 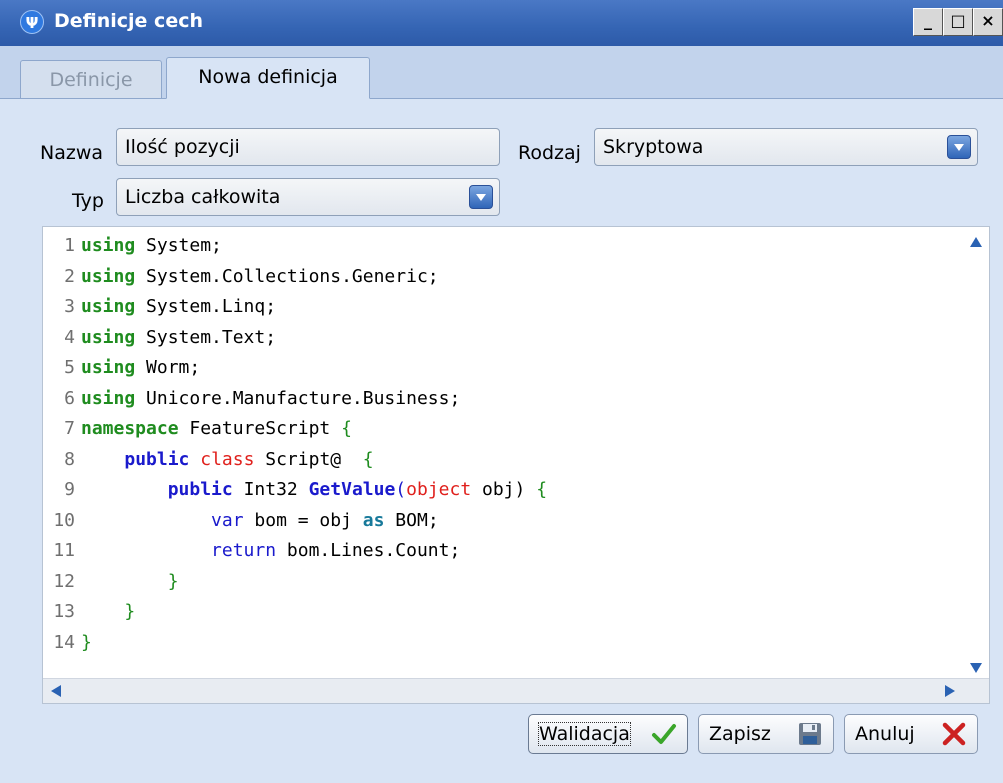 I want to click on line-number: 13, so click(x=64, y=611).